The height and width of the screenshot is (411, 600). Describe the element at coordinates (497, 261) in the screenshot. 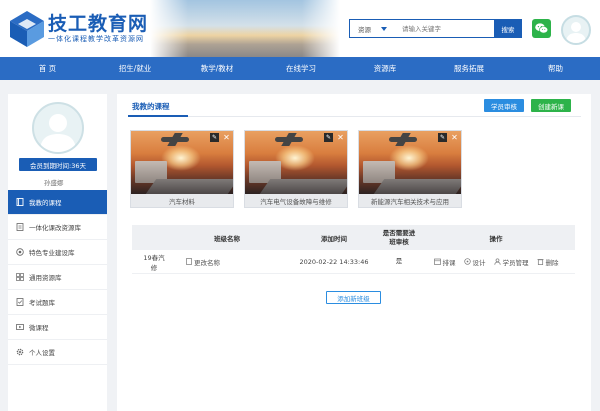

I see `users-icon` at that location.